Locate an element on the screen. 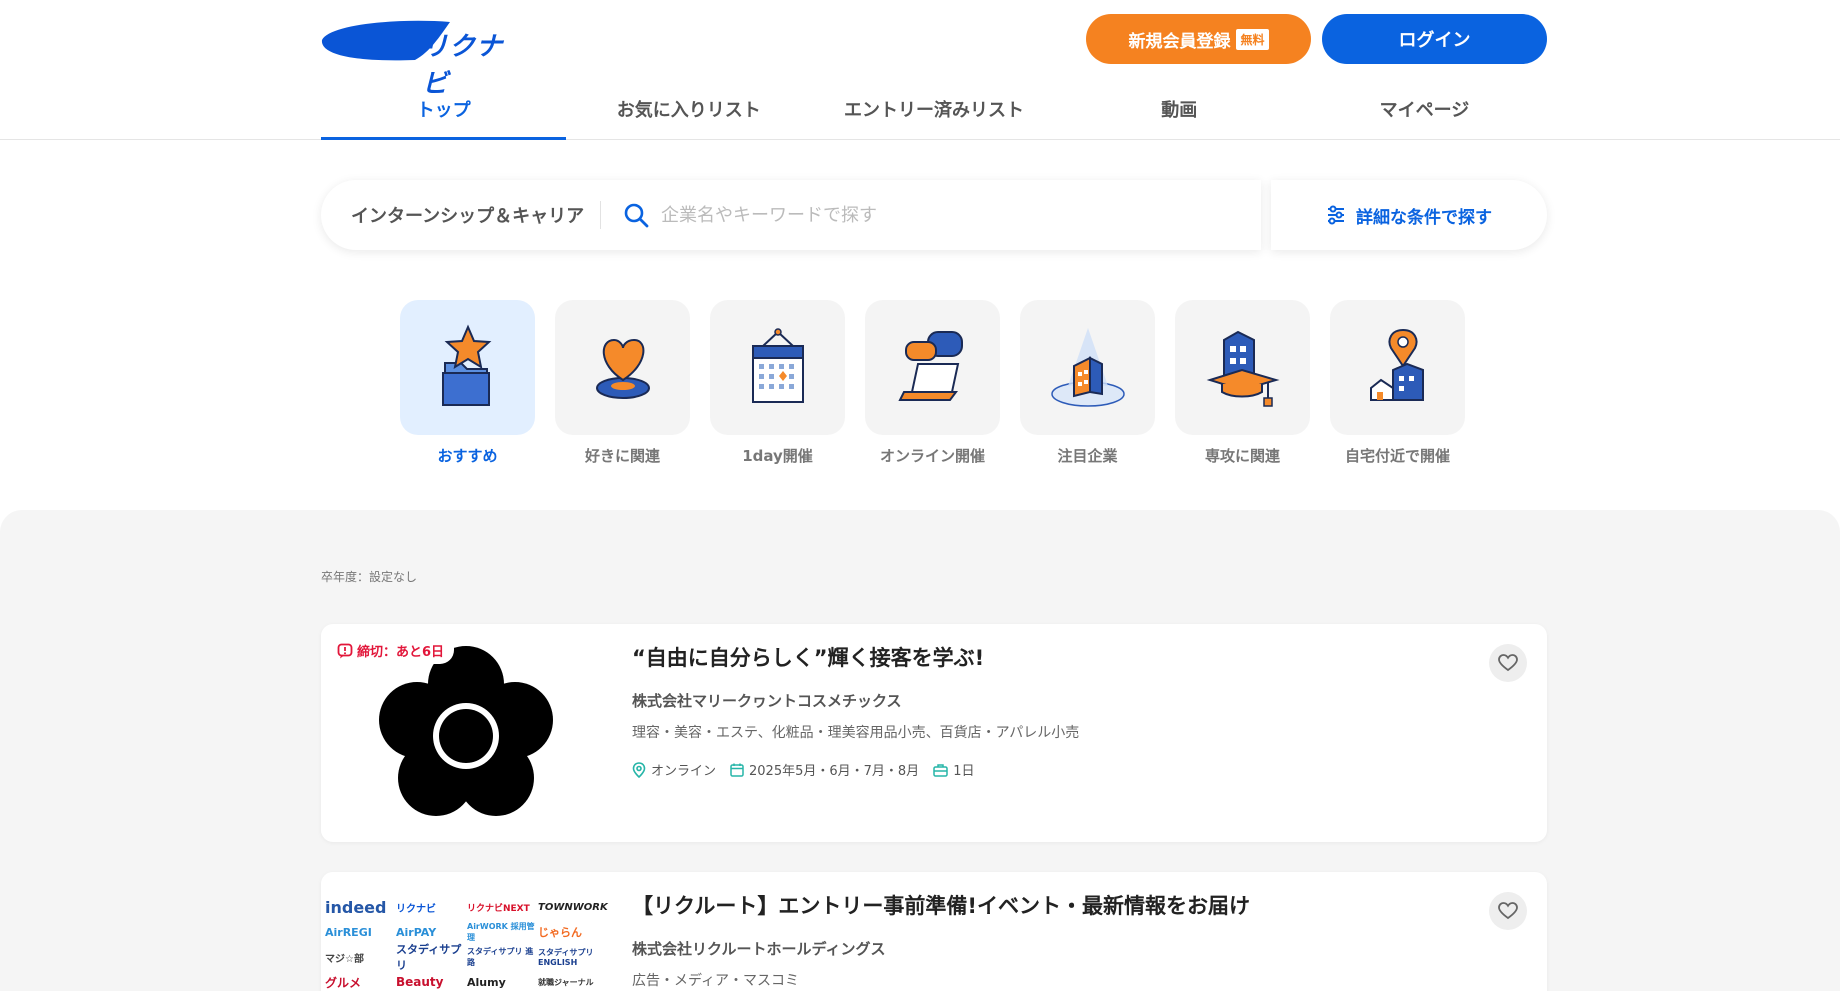 Image resolution: width=1840 pixels, height=991 pixels. service-logo: スタディサプリ 進路 is located at coordinates (500, 957).